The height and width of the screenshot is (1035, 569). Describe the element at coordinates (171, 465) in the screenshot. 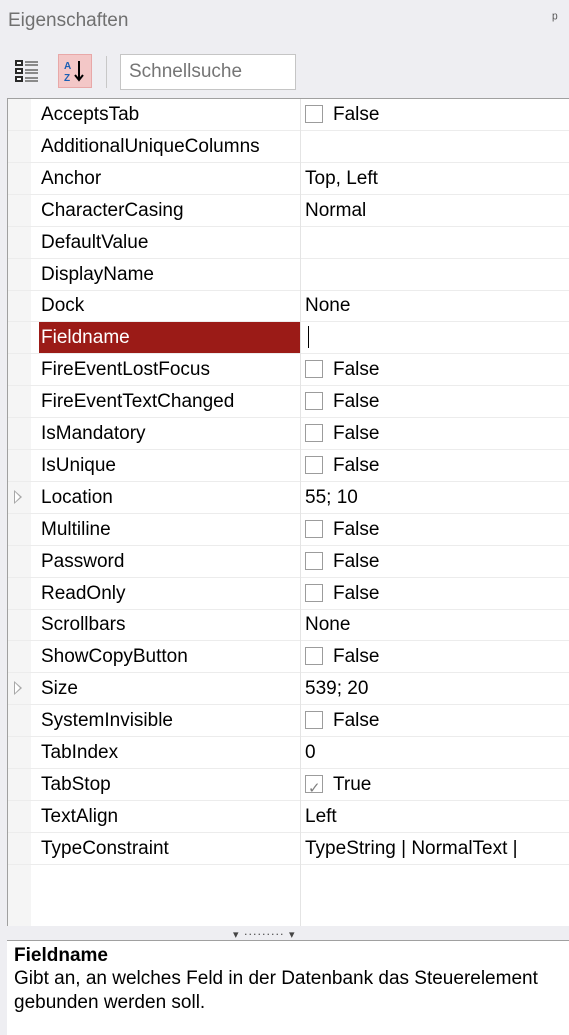

I see `property-name: IsUnique` at that location.